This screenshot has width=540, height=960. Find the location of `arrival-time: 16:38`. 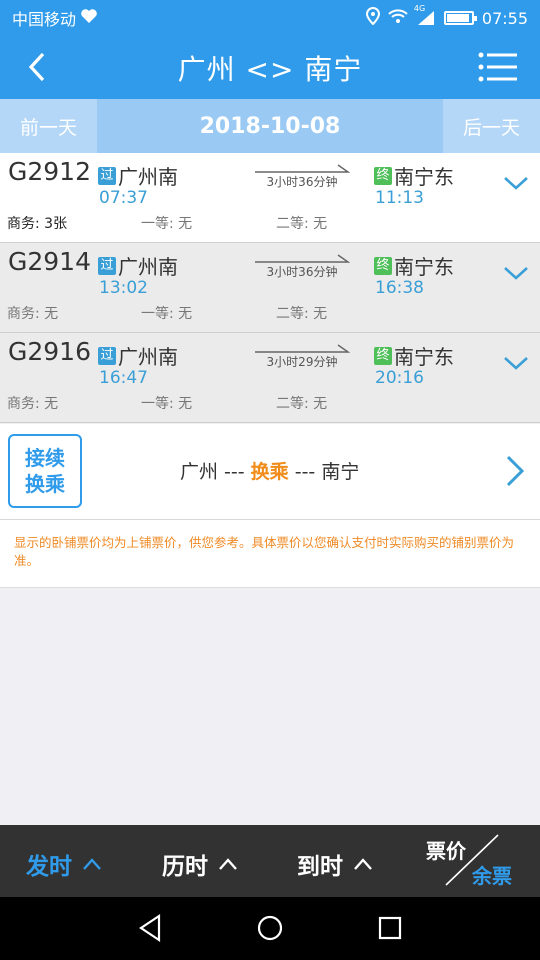

arrival-time: 16:38 is located at coordinates (399, 288).